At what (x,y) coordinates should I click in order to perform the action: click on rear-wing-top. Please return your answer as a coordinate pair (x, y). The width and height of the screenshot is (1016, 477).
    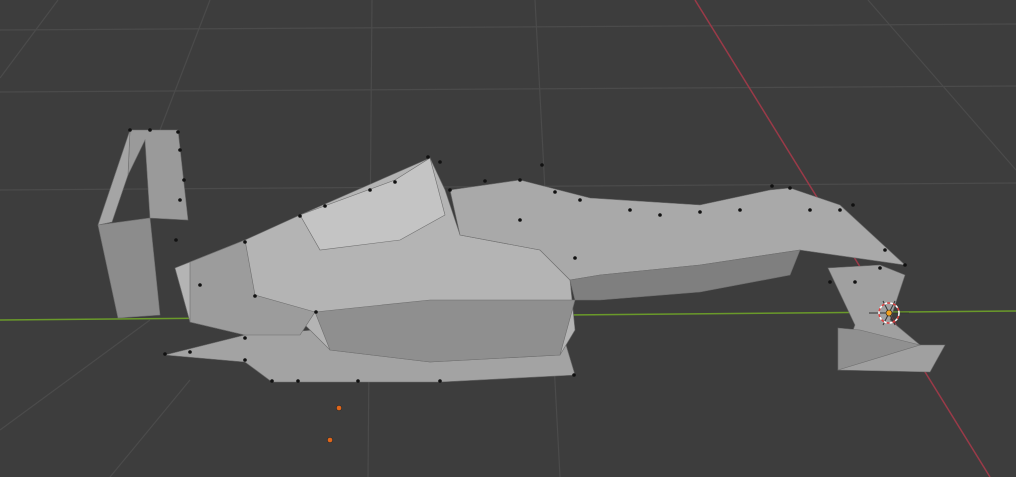
    Looking at the image, I should click on (158, 175).